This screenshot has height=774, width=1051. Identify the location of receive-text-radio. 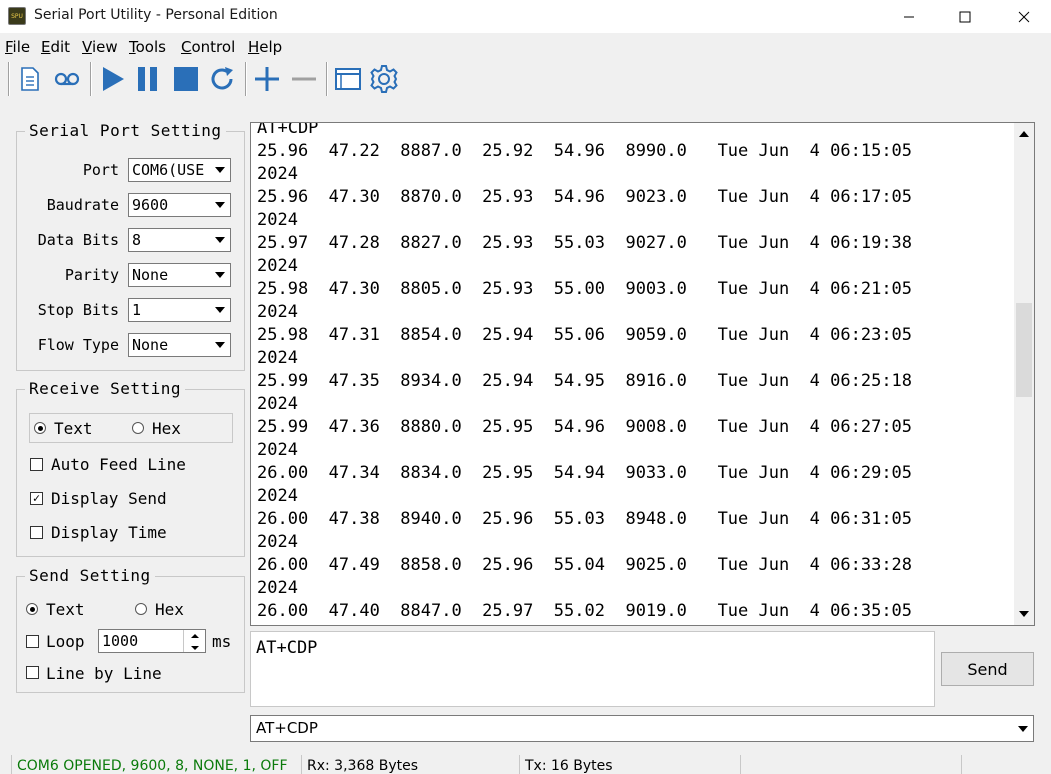
(40, 428).